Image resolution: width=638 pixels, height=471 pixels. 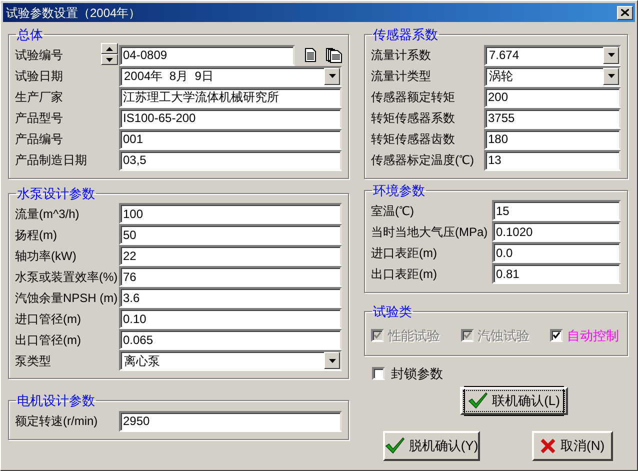 I want to click on dropdown-field: 离心泵, so click(x=230, y=360).